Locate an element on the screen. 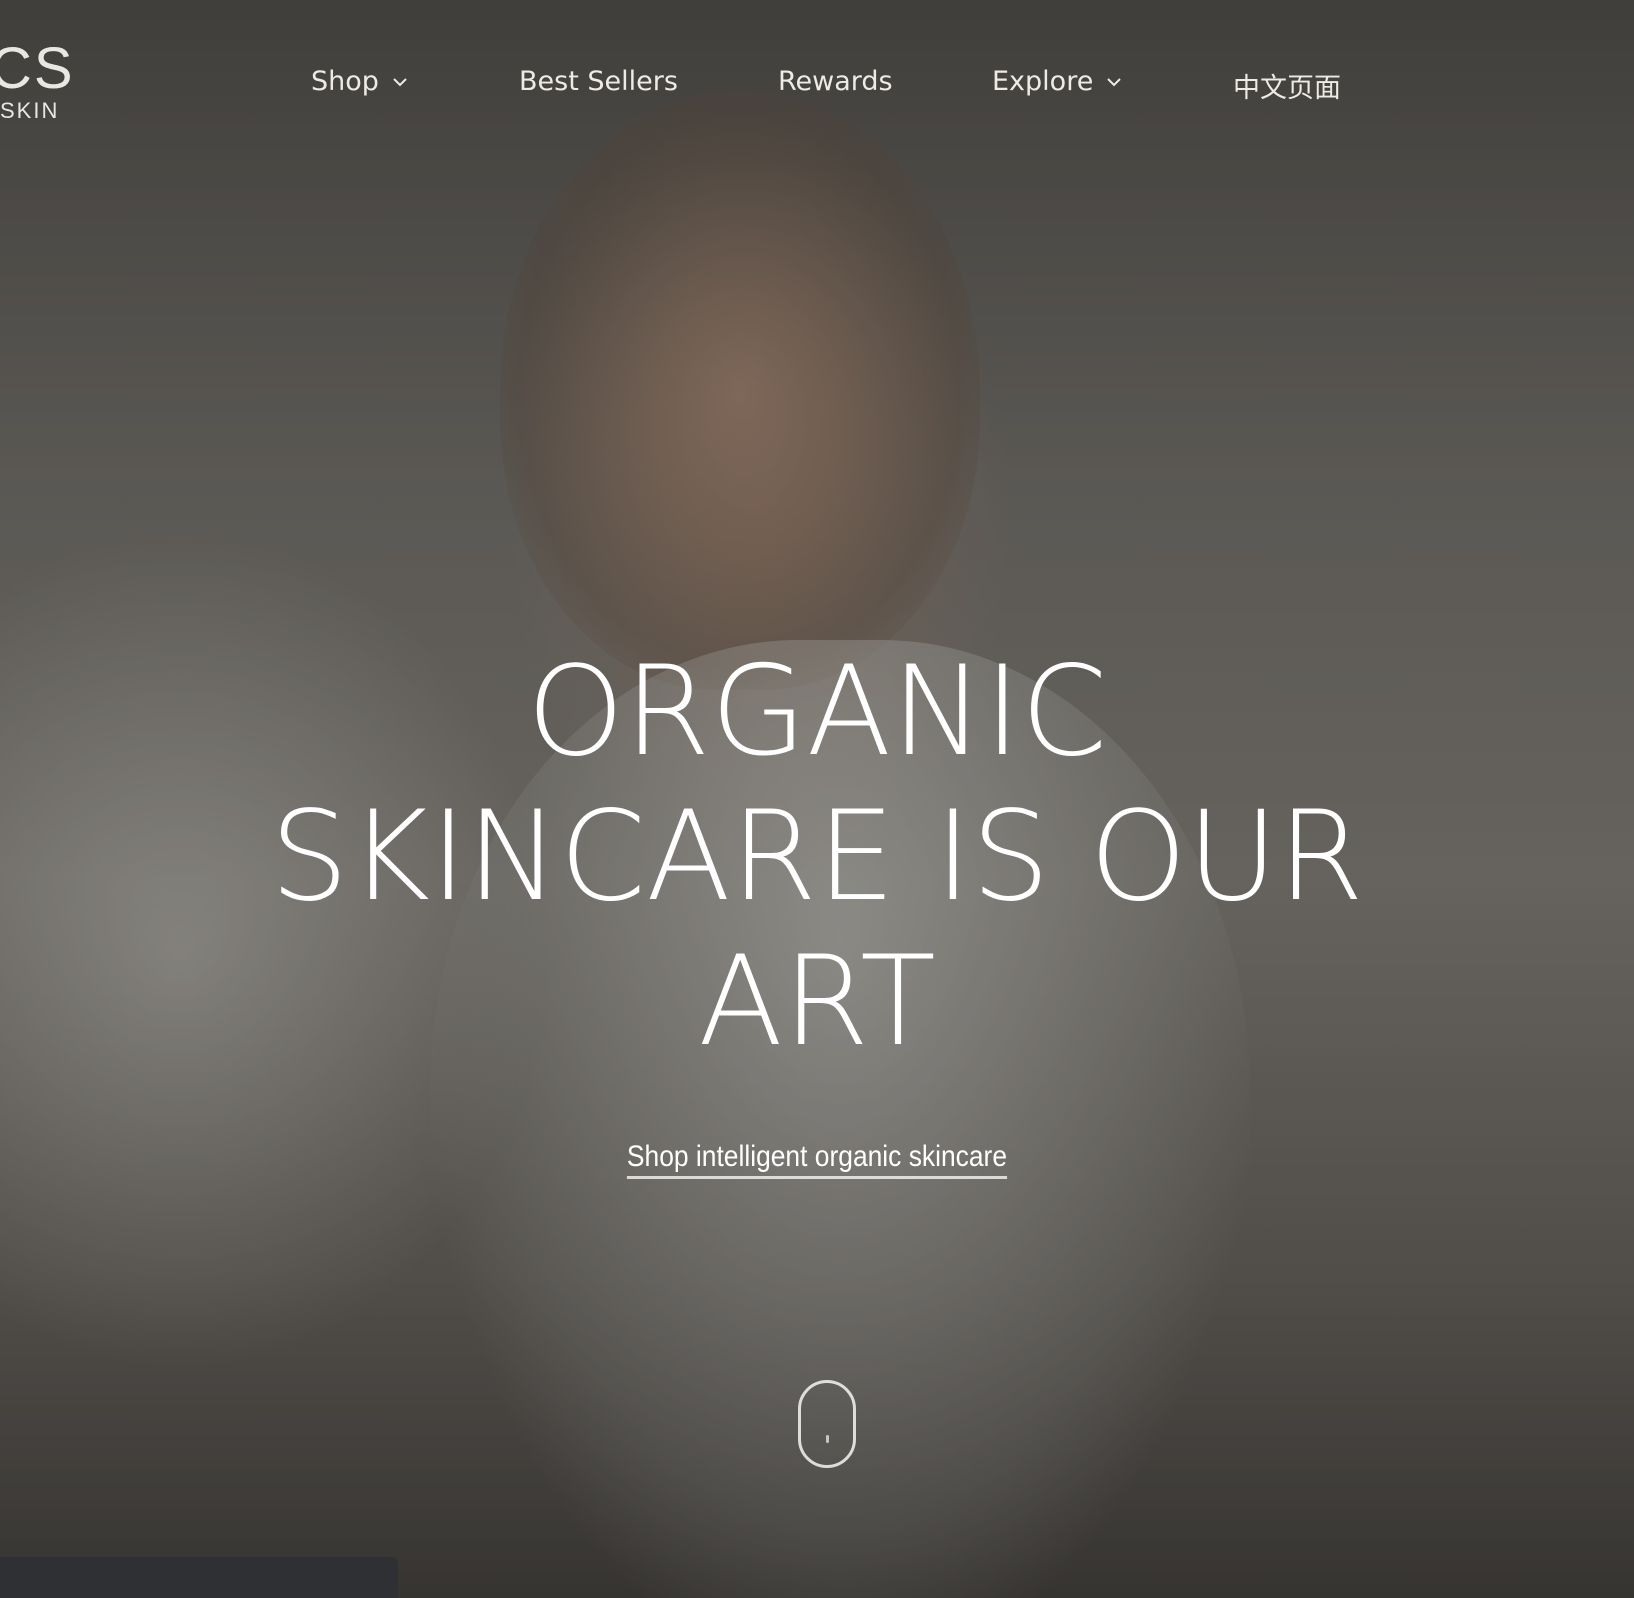 This screenshot has width=1634, height=1598. nav-item-best-sellers: Best Sellers is located at coordinates (598, 81).